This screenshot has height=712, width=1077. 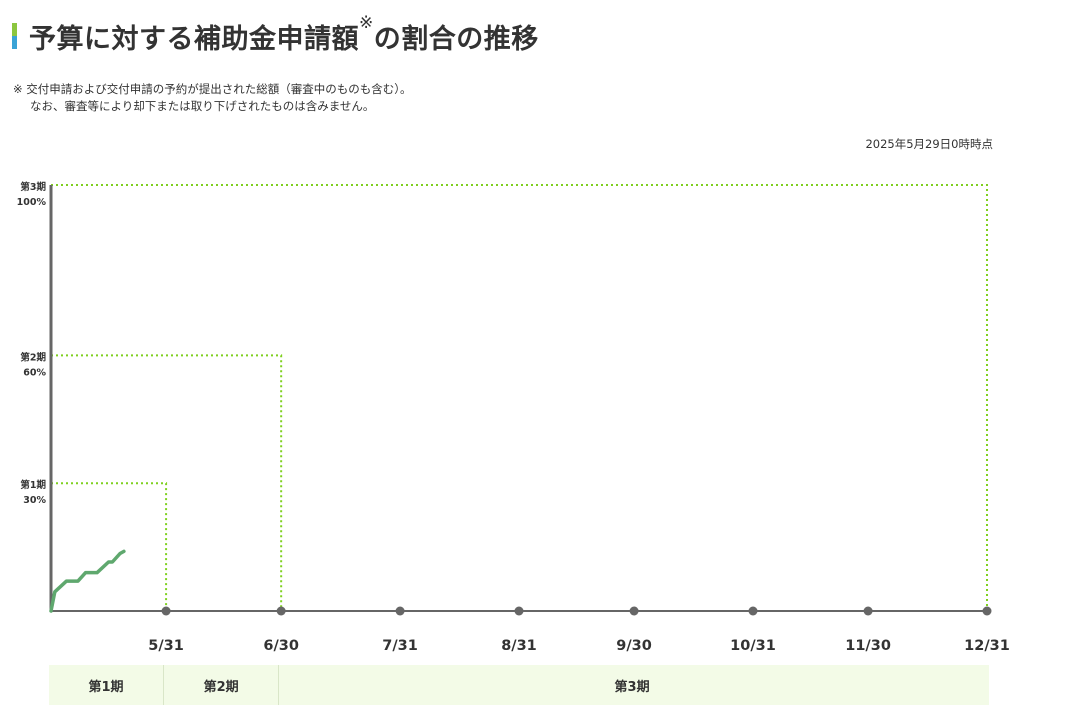 What do you see at coordinates (400, 646) in the screenshot?
I see `x-tick-label-3: 7/31` at bounding box center [400, 646].